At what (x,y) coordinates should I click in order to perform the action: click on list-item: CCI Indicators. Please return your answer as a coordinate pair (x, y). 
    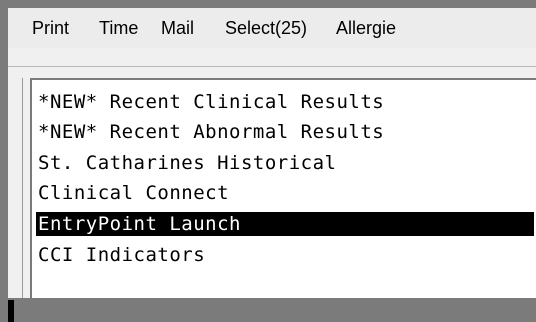
    Looking at the image, I should click on (285, 255).